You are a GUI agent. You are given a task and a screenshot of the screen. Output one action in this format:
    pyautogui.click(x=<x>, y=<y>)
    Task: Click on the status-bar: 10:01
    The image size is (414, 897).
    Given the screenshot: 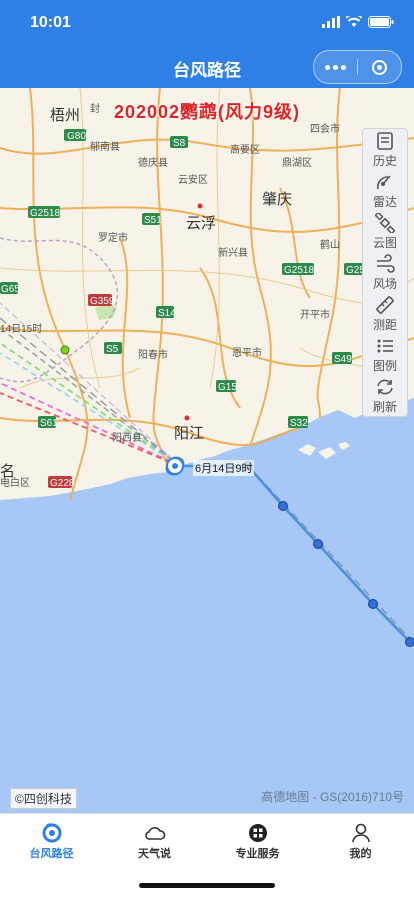 What is the action you would take?
    pyautogui.click(x=207, y=22)
    